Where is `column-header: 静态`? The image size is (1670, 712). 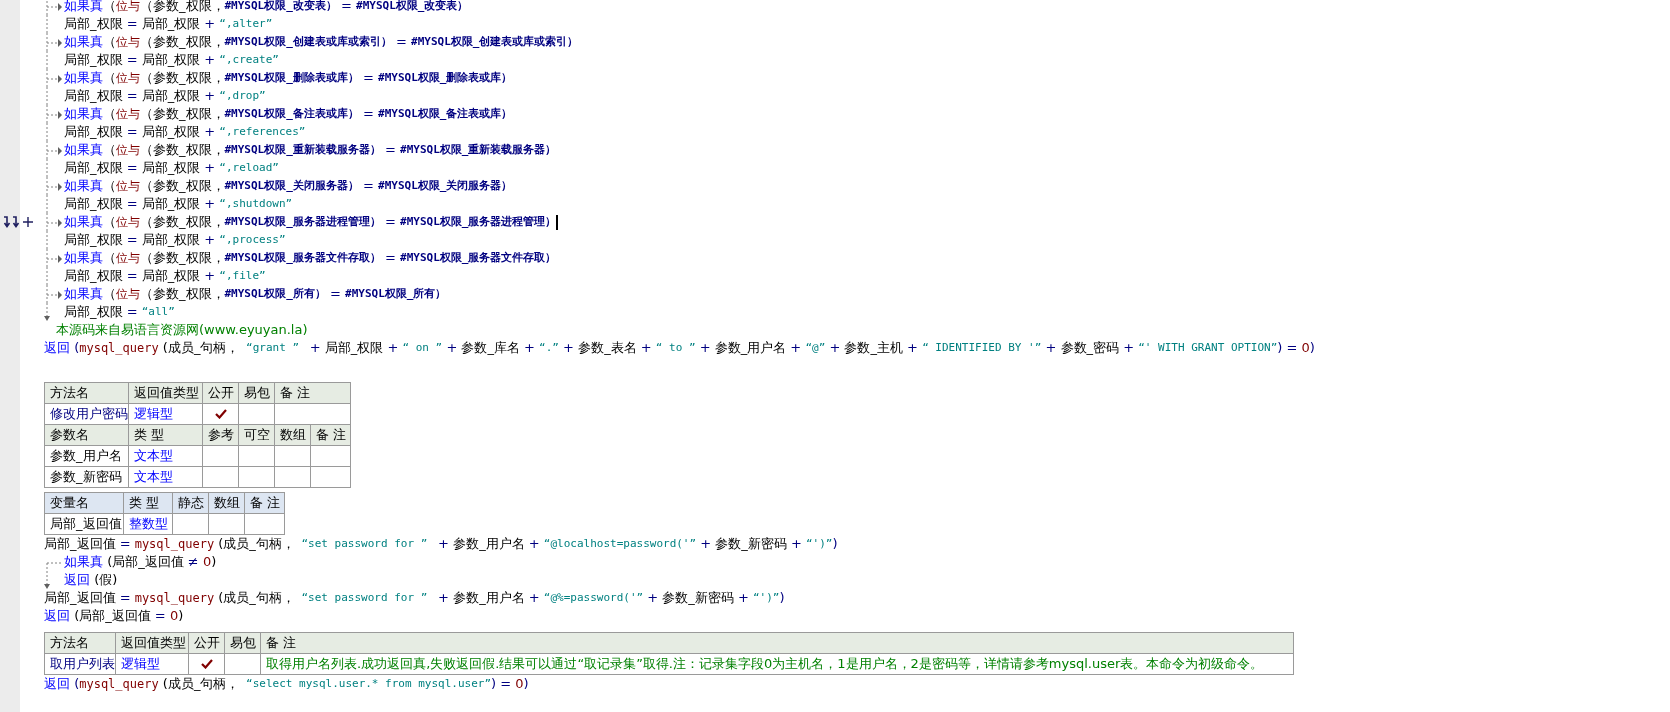 column-header: 静态 is located at coordinates (190, 503).